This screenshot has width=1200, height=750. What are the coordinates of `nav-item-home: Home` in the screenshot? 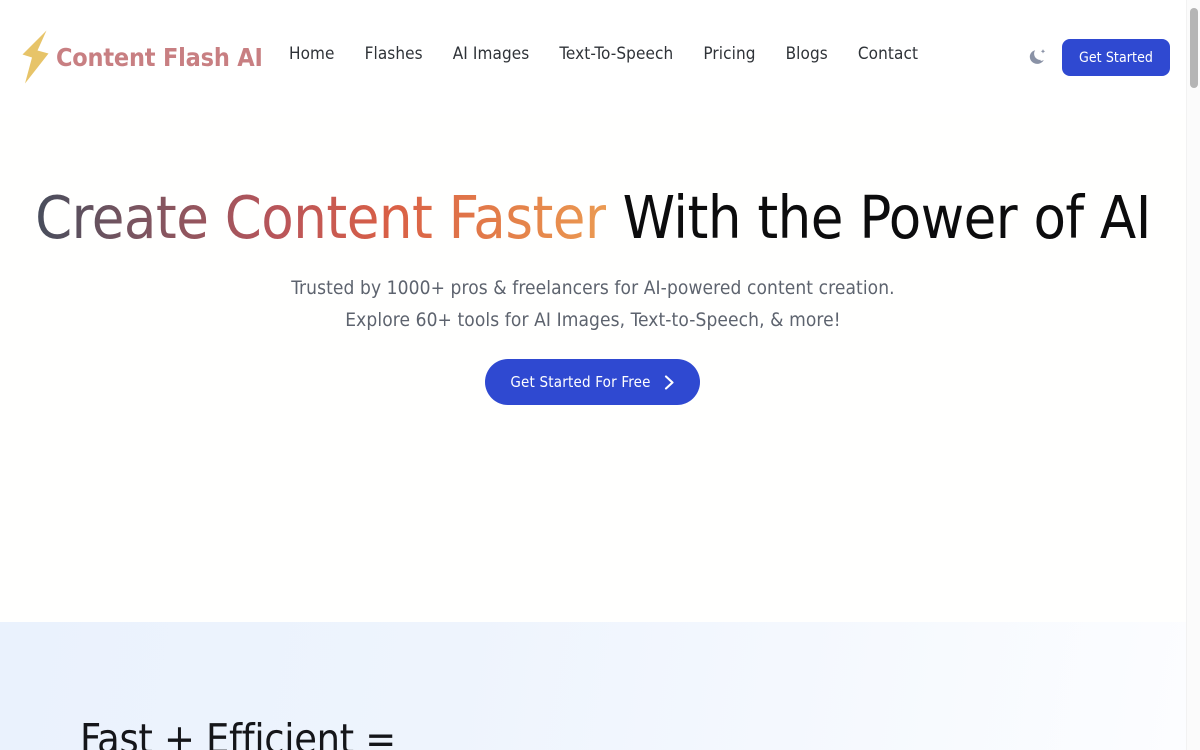 It's located at (319, 54).